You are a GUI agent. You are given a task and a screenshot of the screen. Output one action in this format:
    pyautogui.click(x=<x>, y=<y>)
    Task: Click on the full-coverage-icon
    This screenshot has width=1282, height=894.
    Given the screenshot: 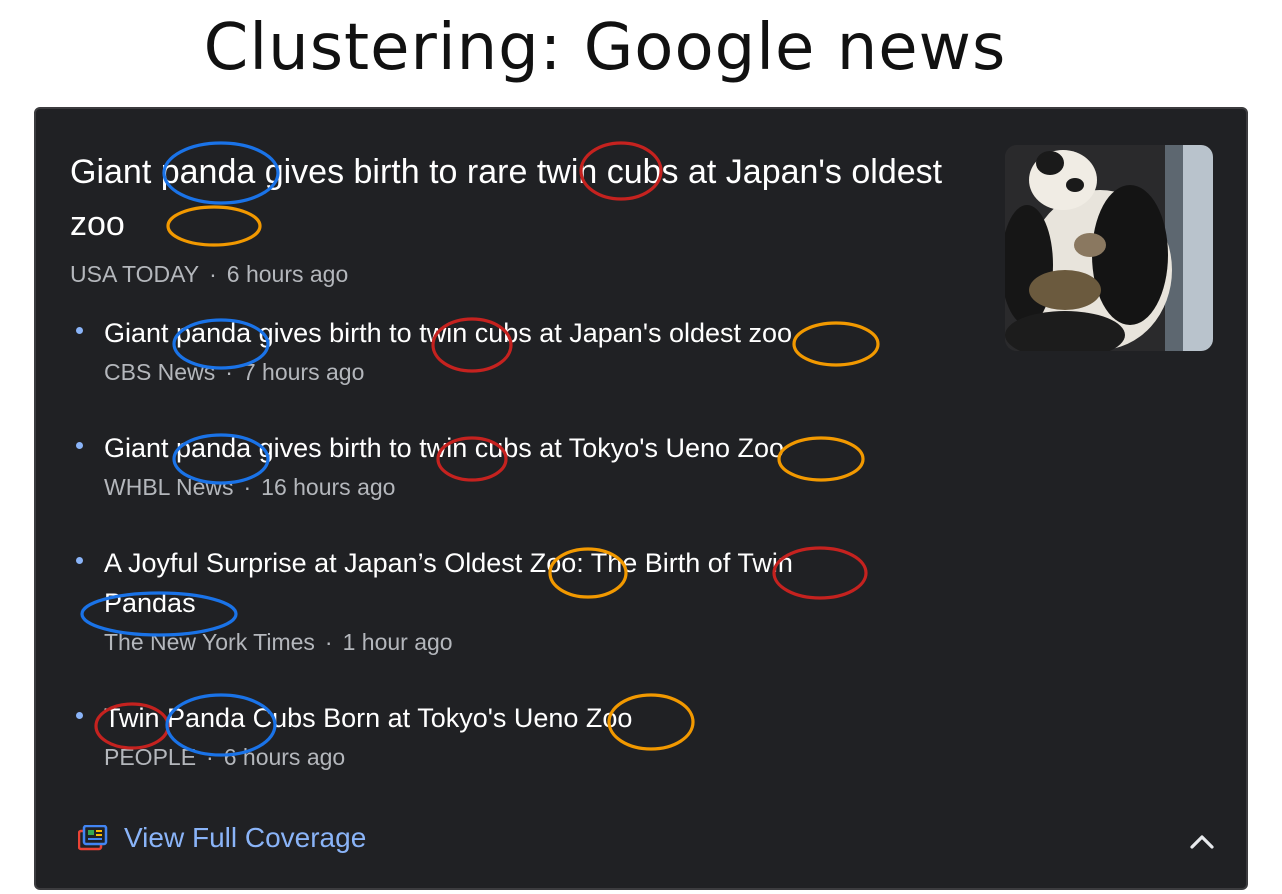 What is the action you would take?
    pyautogui.click(x=93, y=838)
    